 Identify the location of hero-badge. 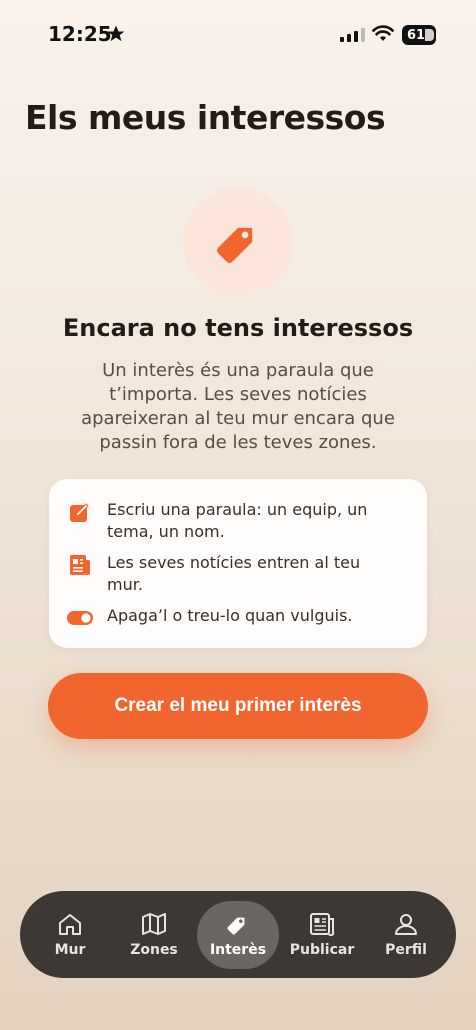
(238, 242).